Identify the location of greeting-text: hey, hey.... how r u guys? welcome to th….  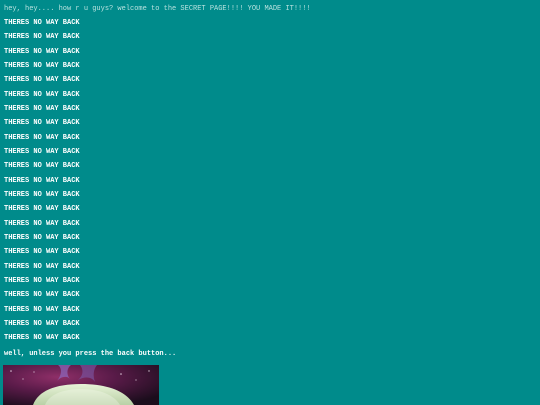
(157, 9).